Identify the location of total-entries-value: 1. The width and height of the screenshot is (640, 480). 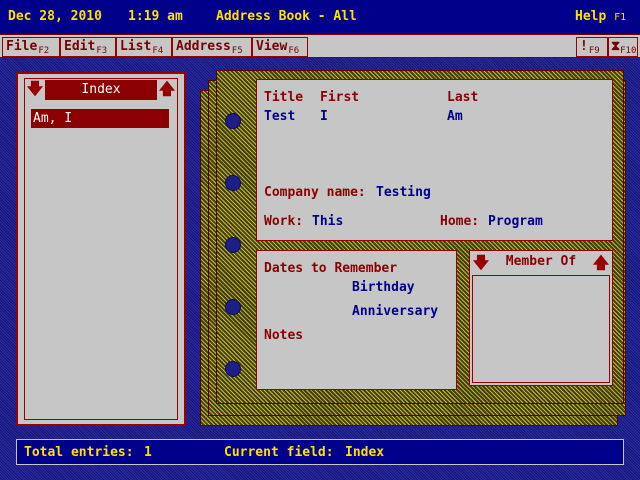
(148, 452).